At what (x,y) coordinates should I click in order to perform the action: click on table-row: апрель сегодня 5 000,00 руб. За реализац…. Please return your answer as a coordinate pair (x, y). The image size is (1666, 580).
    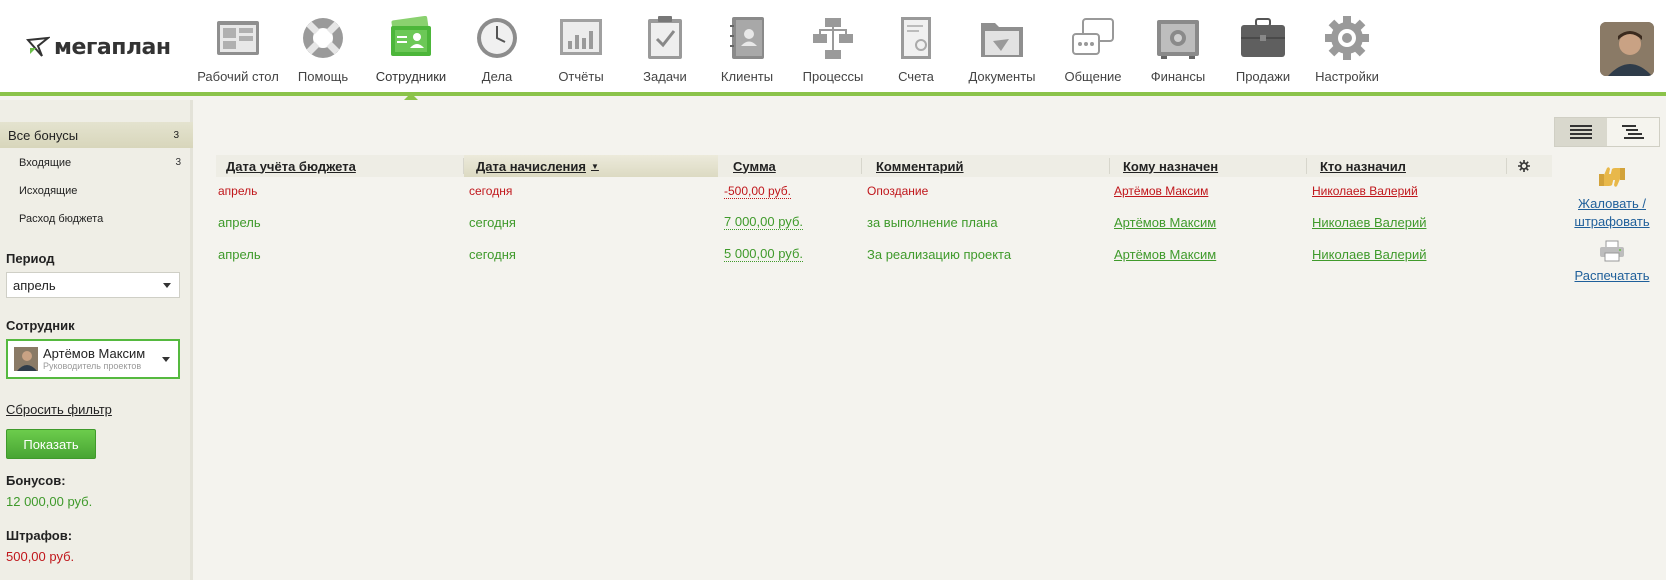
    Looking at the image, I should click on (884, 254).